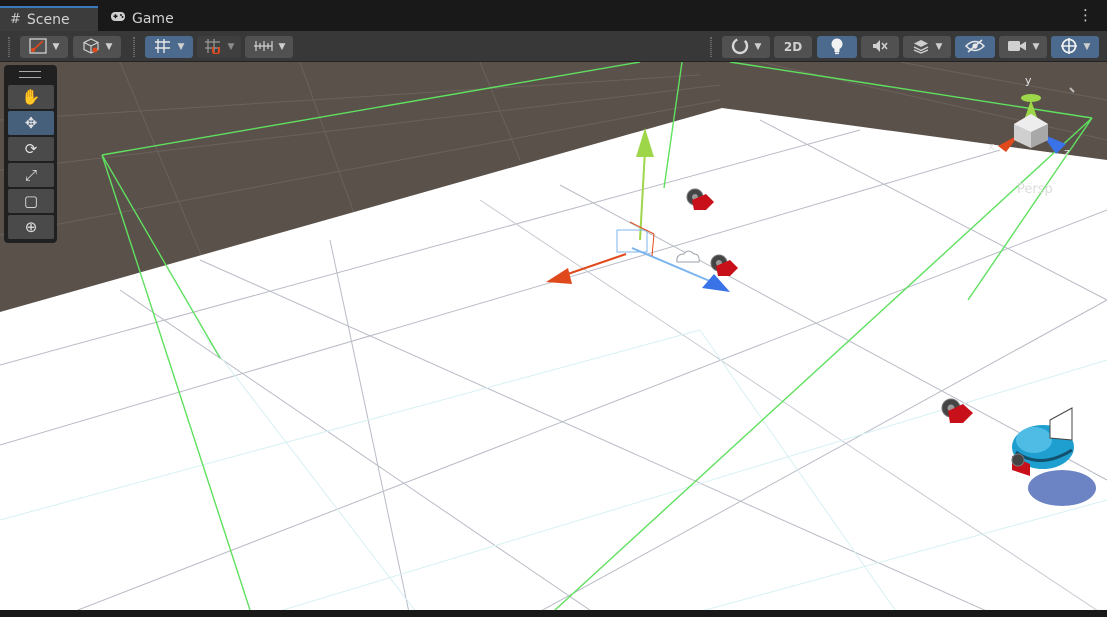 This screenshot has width=1107, height=617. I want to click on grid-snapping-toggle: ▼, so click(169, 47).